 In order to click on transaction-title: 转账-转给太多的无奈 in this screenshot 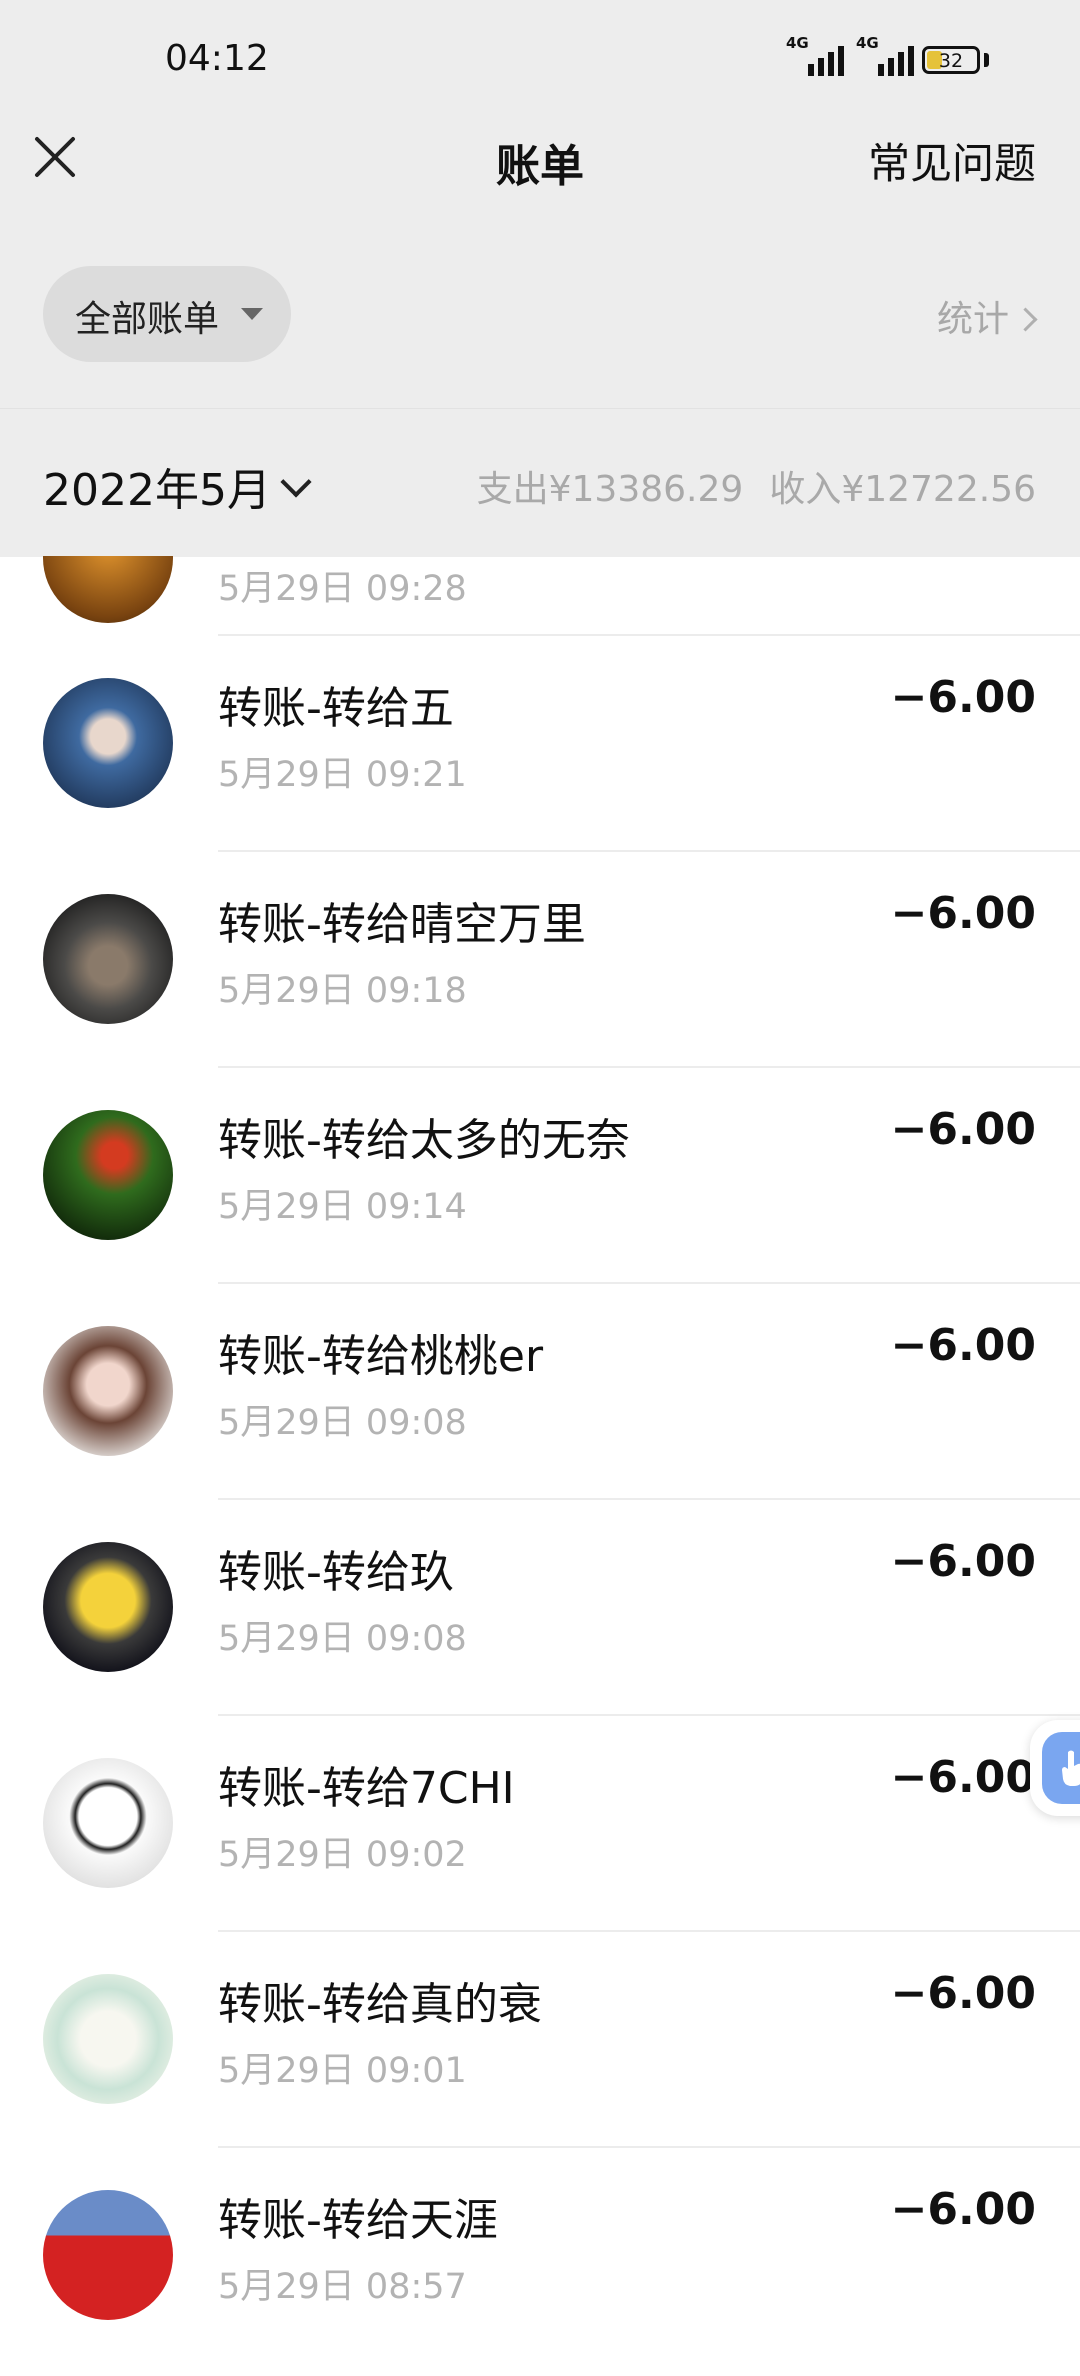, I will do `click(424, 1140)`.